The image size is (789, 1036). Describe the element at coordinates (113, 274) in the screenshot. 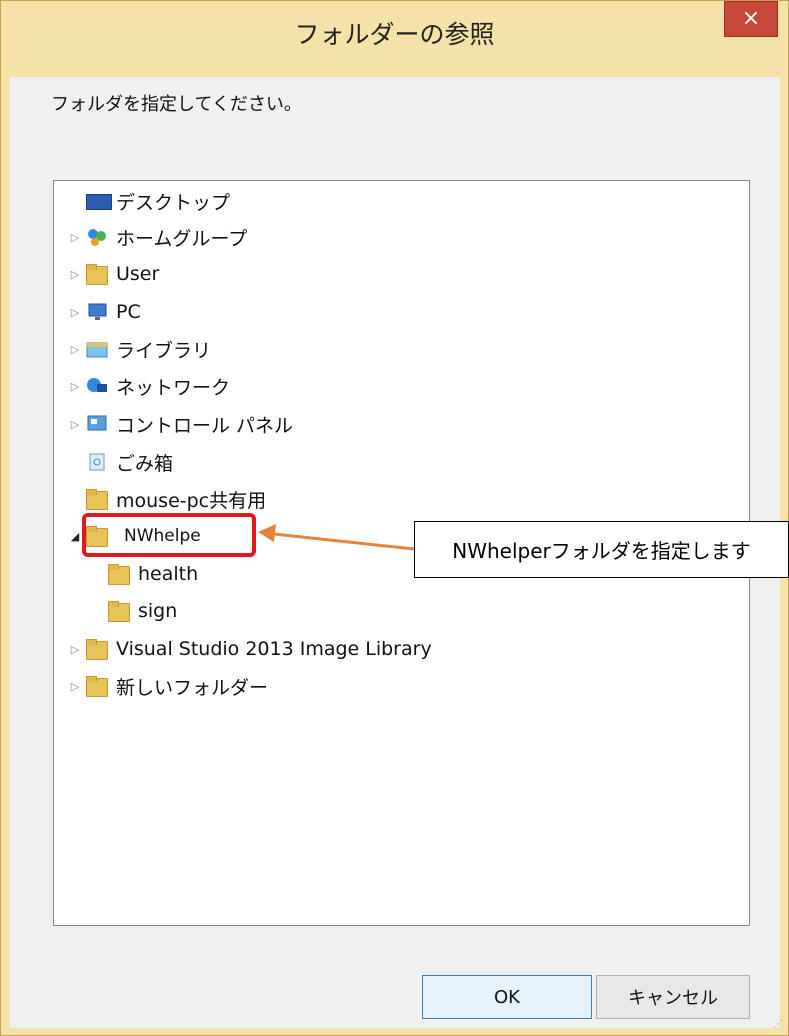

I see `tree-item-user: ▷ User` at that location.